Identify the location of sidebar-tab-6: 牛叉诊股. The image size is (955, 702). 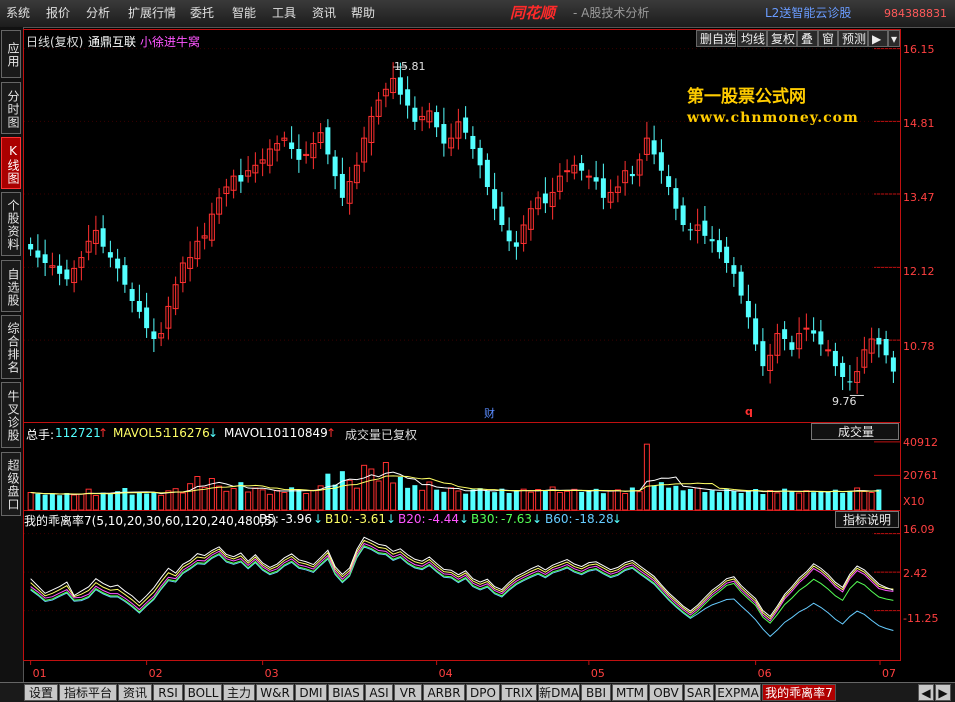
(11, 415).